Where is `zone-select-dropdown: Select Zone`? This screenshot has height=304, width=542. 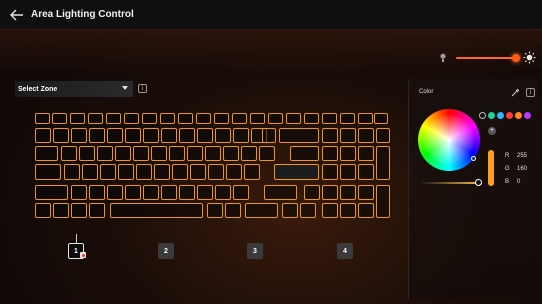
zone-select-dropdown: Select Zone is located at coordinates (74, 89).